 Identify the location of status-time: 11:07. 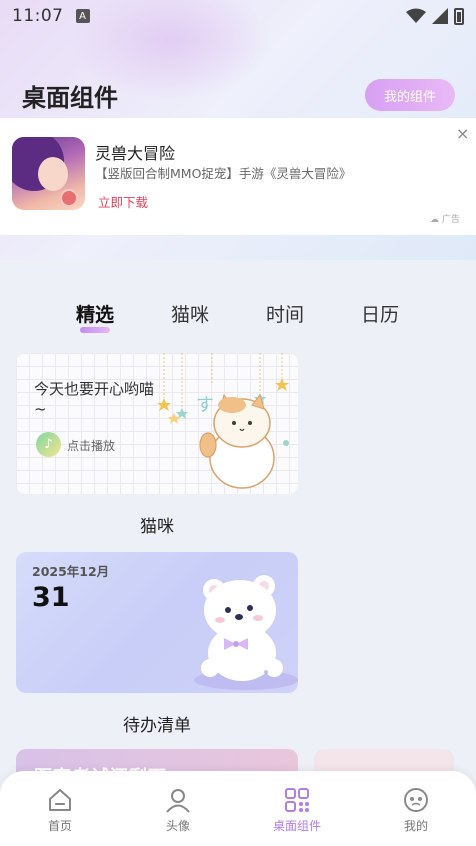
(38, 16).